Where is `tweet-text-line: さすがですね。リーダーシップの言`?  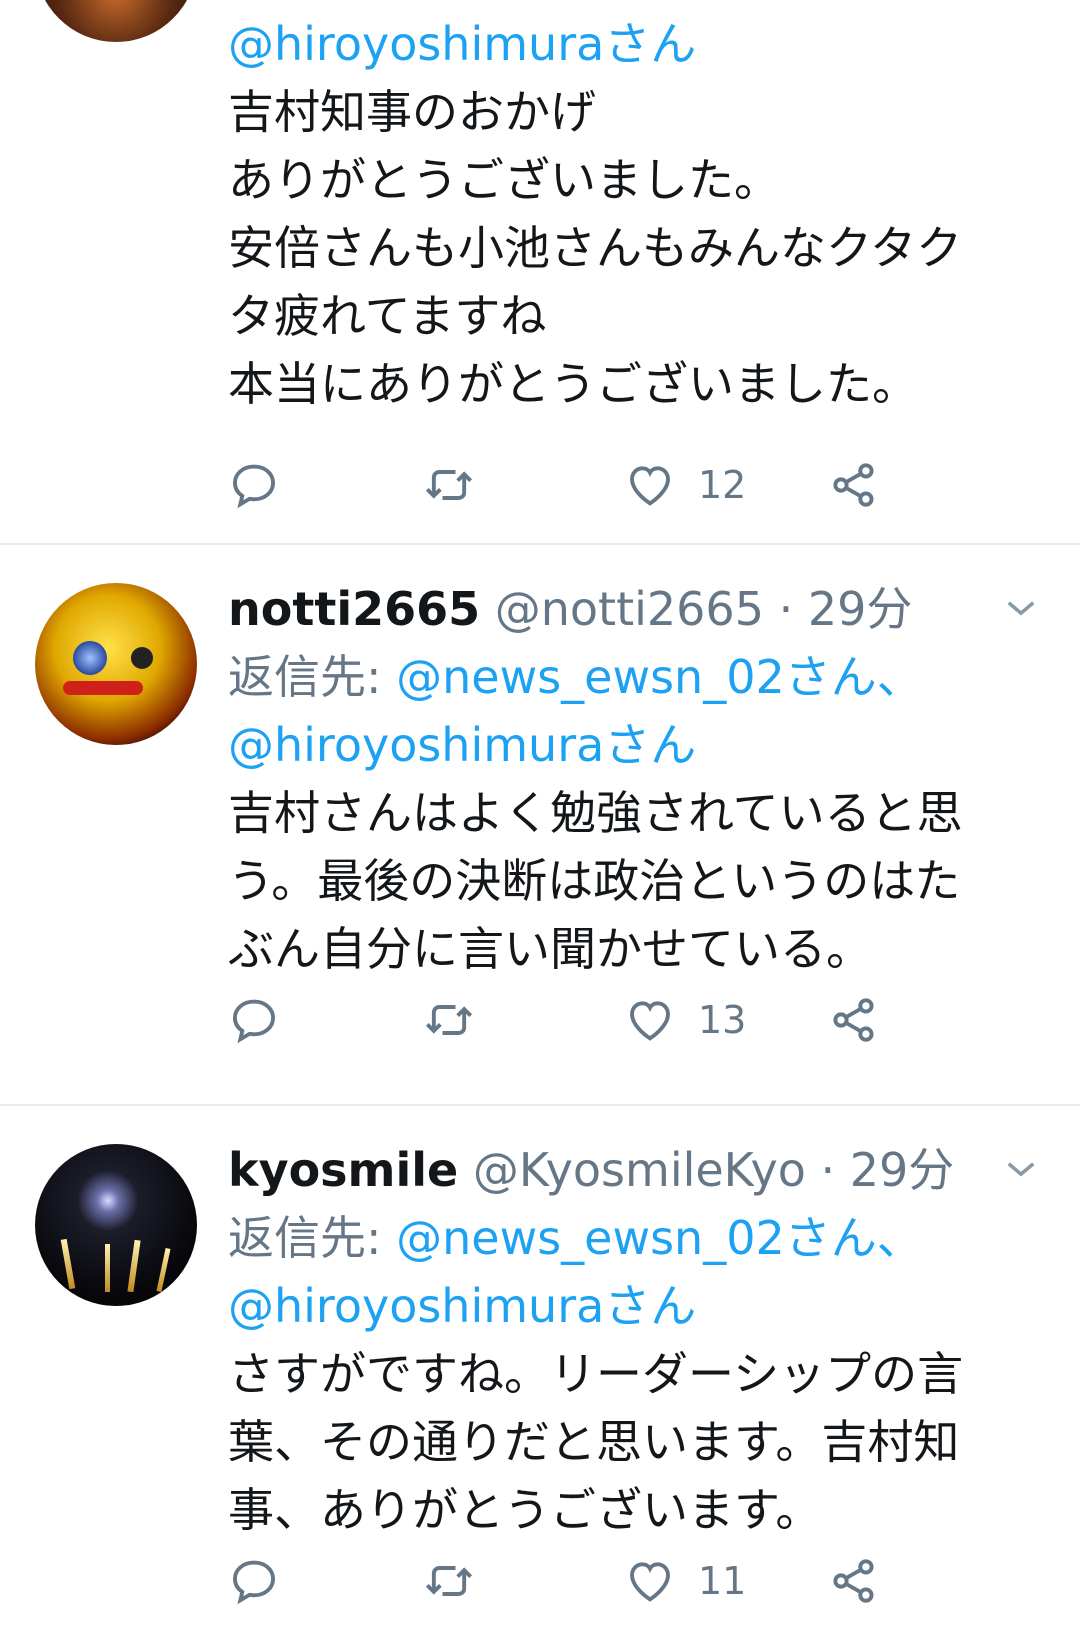
tweet-text-line: さすがですね。リーダーシップの言 is located at coordinates (596, 1374).